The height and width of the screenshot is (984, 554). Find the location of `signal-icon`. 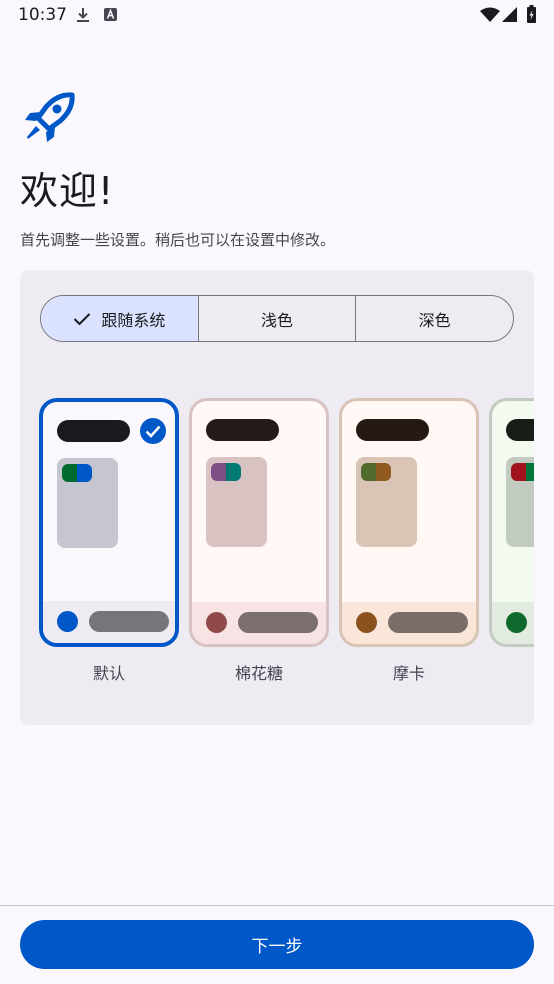

signal-icon is located at coordinates (509, 14).